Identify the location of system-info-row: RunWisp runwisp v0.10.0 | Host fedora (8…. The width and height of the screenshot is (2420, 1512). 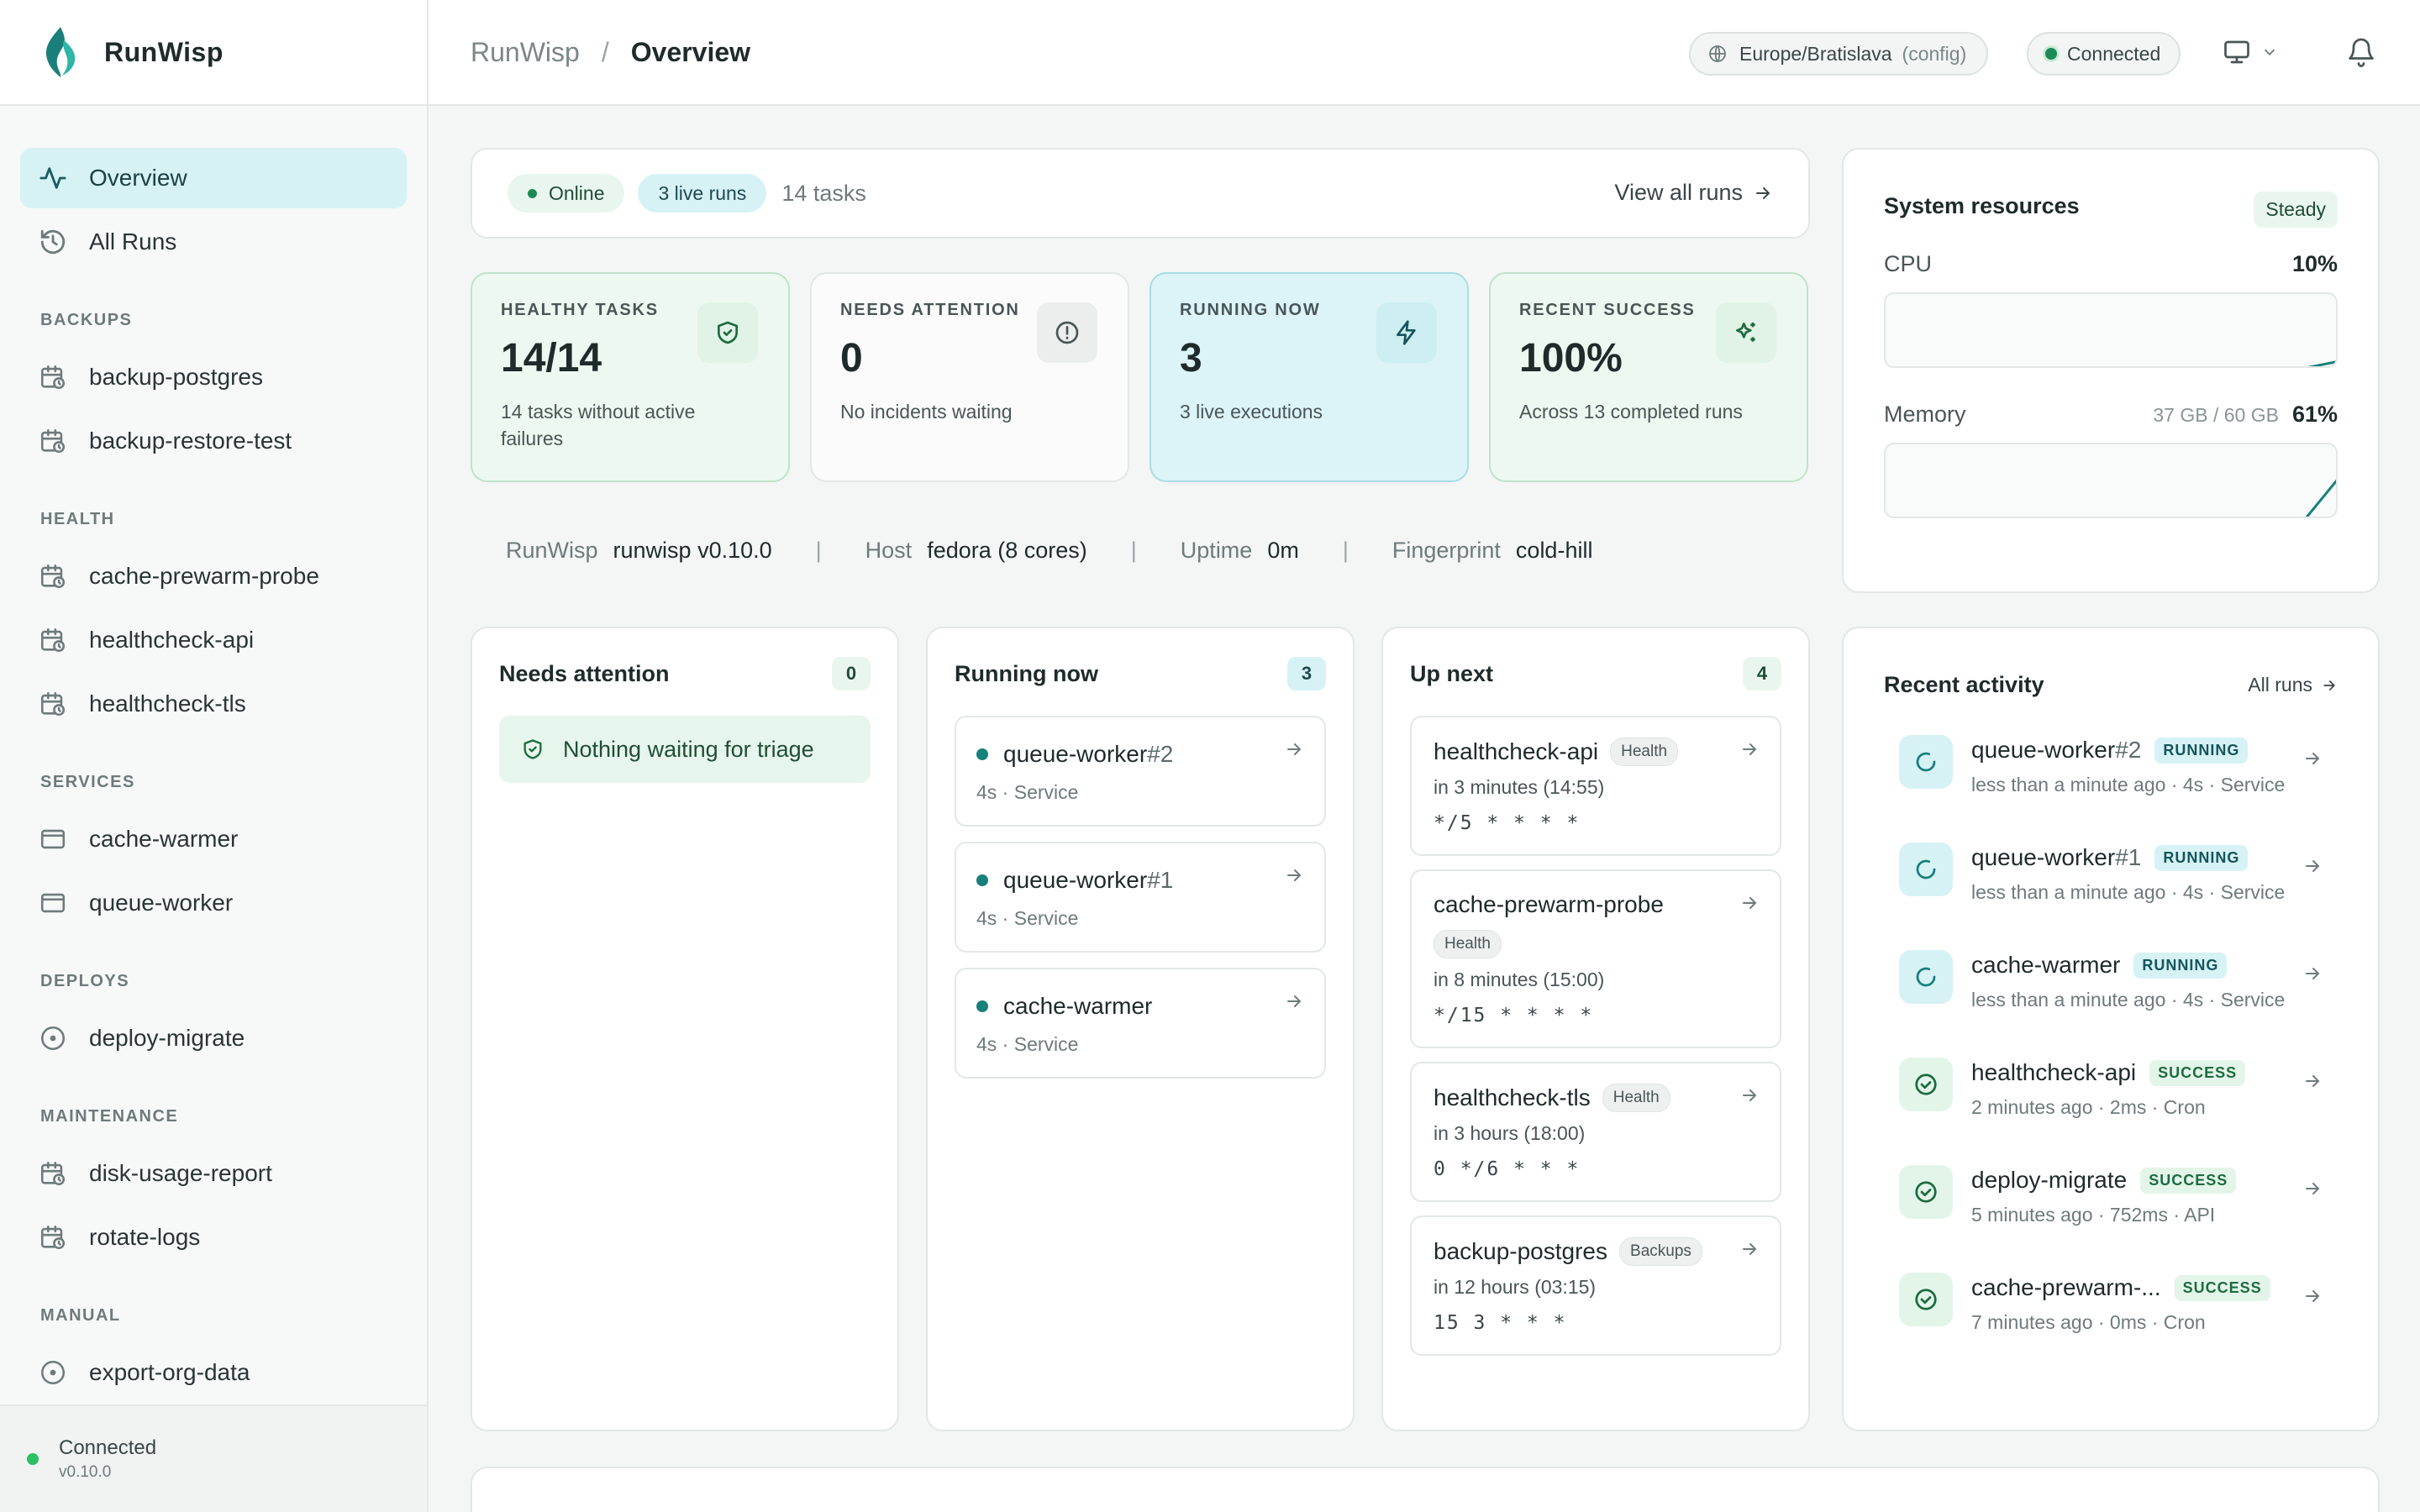
(1049, 551).